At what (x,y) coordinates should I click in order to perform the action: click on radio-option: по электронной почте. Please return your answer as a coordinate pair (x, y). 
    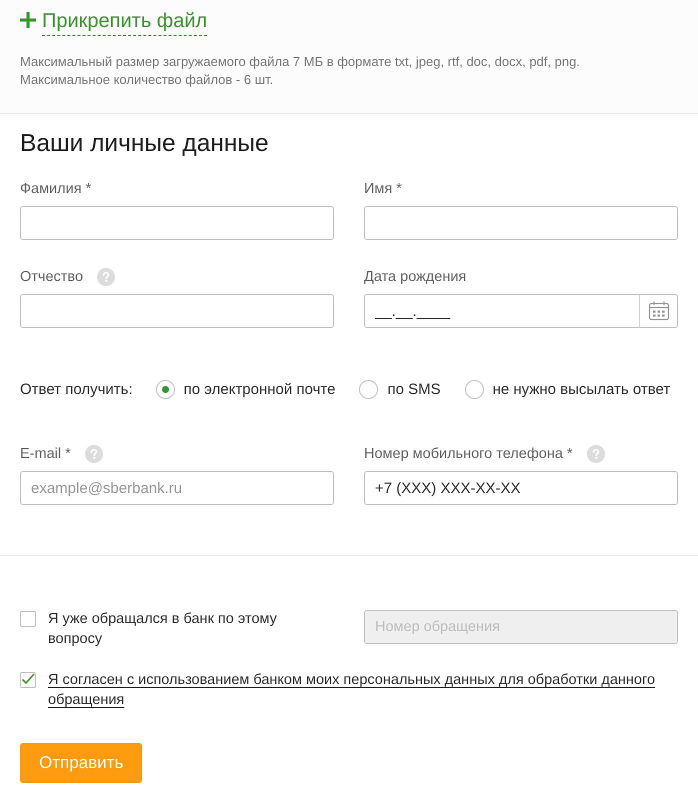
    Looking at the image, I should click on (246, 389).